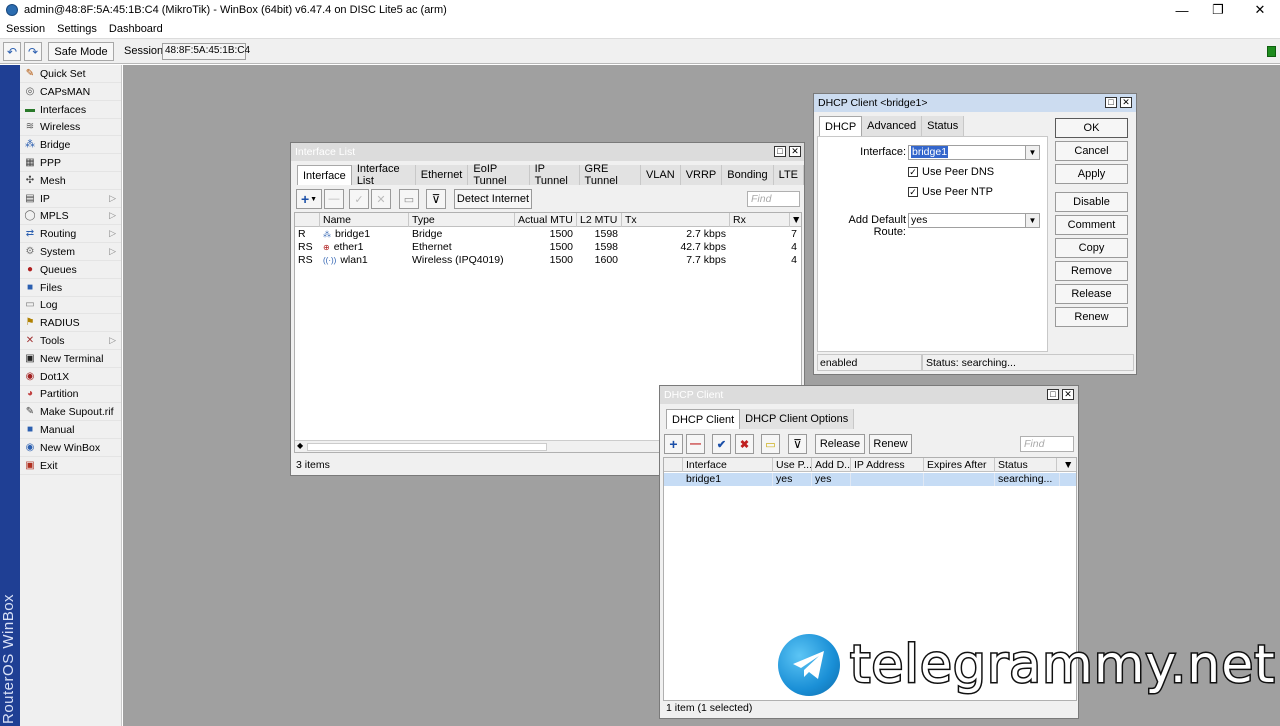 This screenshot has height=726, width=1280. What do you see at coordinates (70, 359) in the screenshot?
I see `sidebar-item-new-terminal: ▣ New Terminal` at bounding box center [70, 359].